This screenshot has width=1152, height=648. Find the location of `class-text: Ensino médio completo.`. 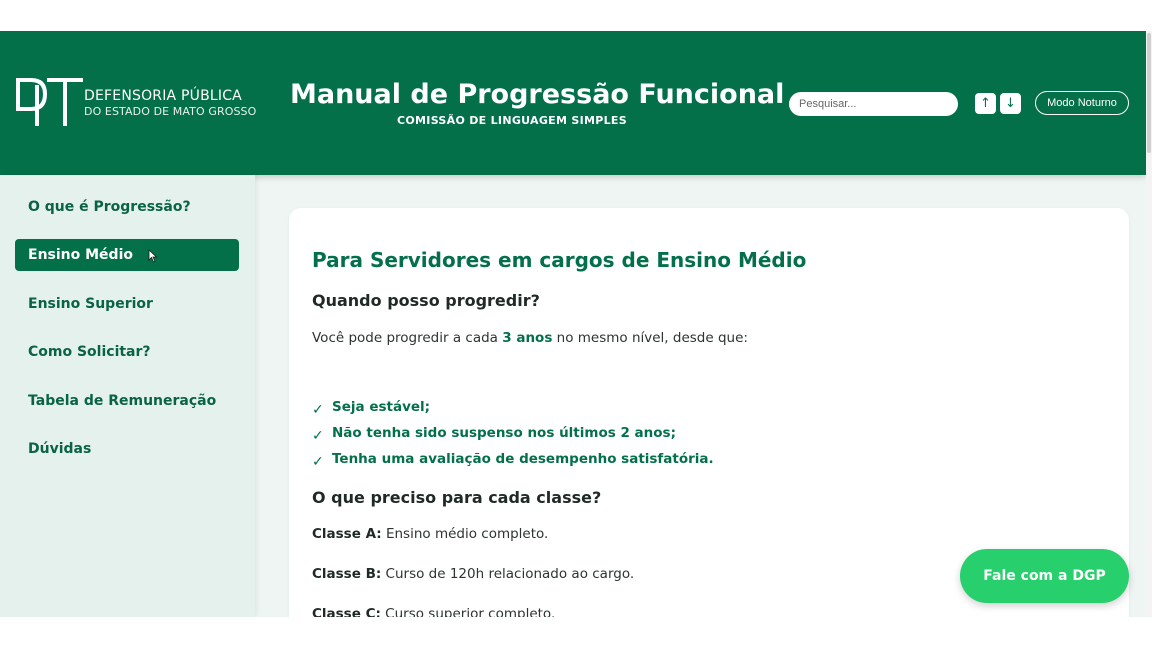

class-text: Ensino médio completo. is located at coordinates (465, 534).